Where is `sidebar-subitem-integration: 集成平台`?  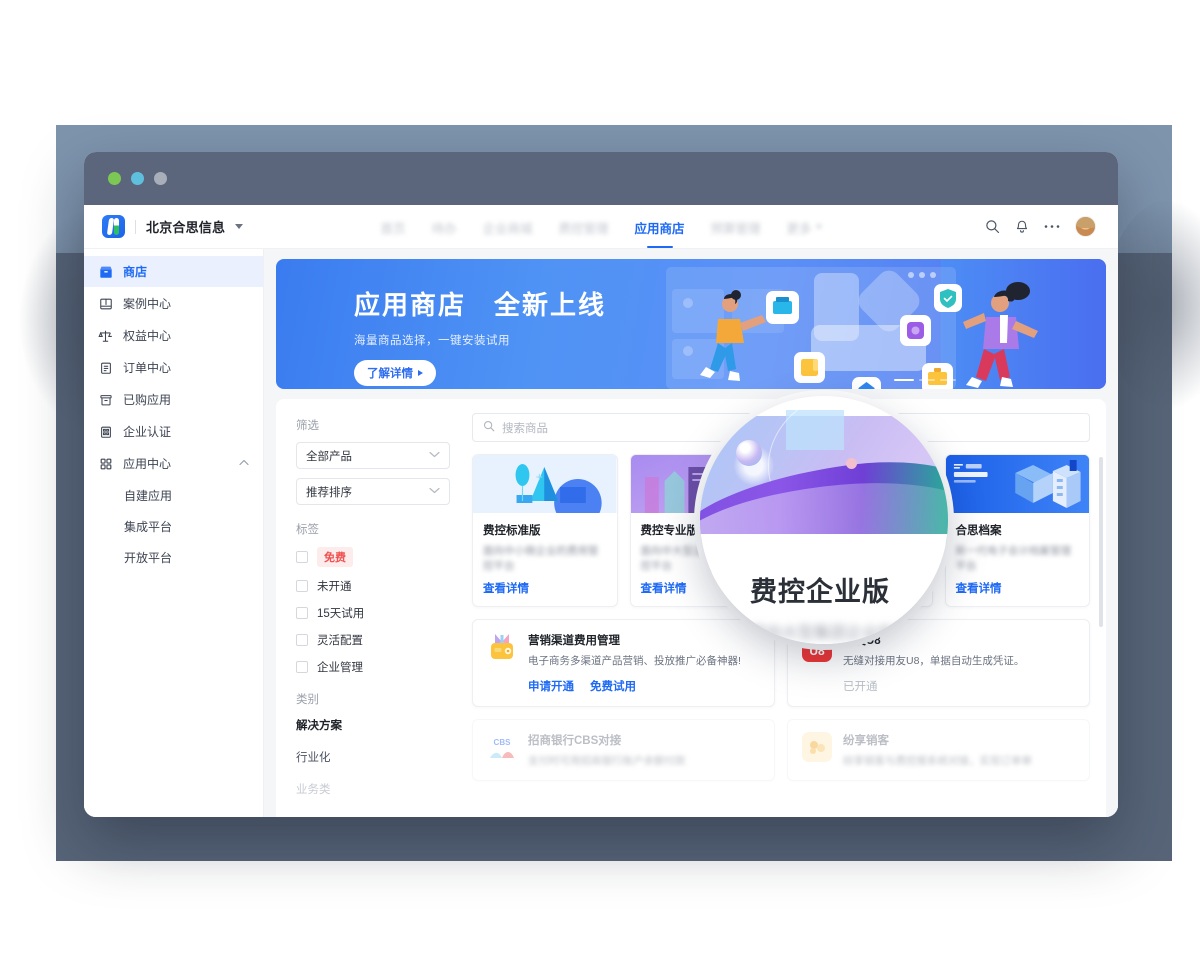
sidebar-subitem-integration: 集成平台 is located at coordinates (173, 526).